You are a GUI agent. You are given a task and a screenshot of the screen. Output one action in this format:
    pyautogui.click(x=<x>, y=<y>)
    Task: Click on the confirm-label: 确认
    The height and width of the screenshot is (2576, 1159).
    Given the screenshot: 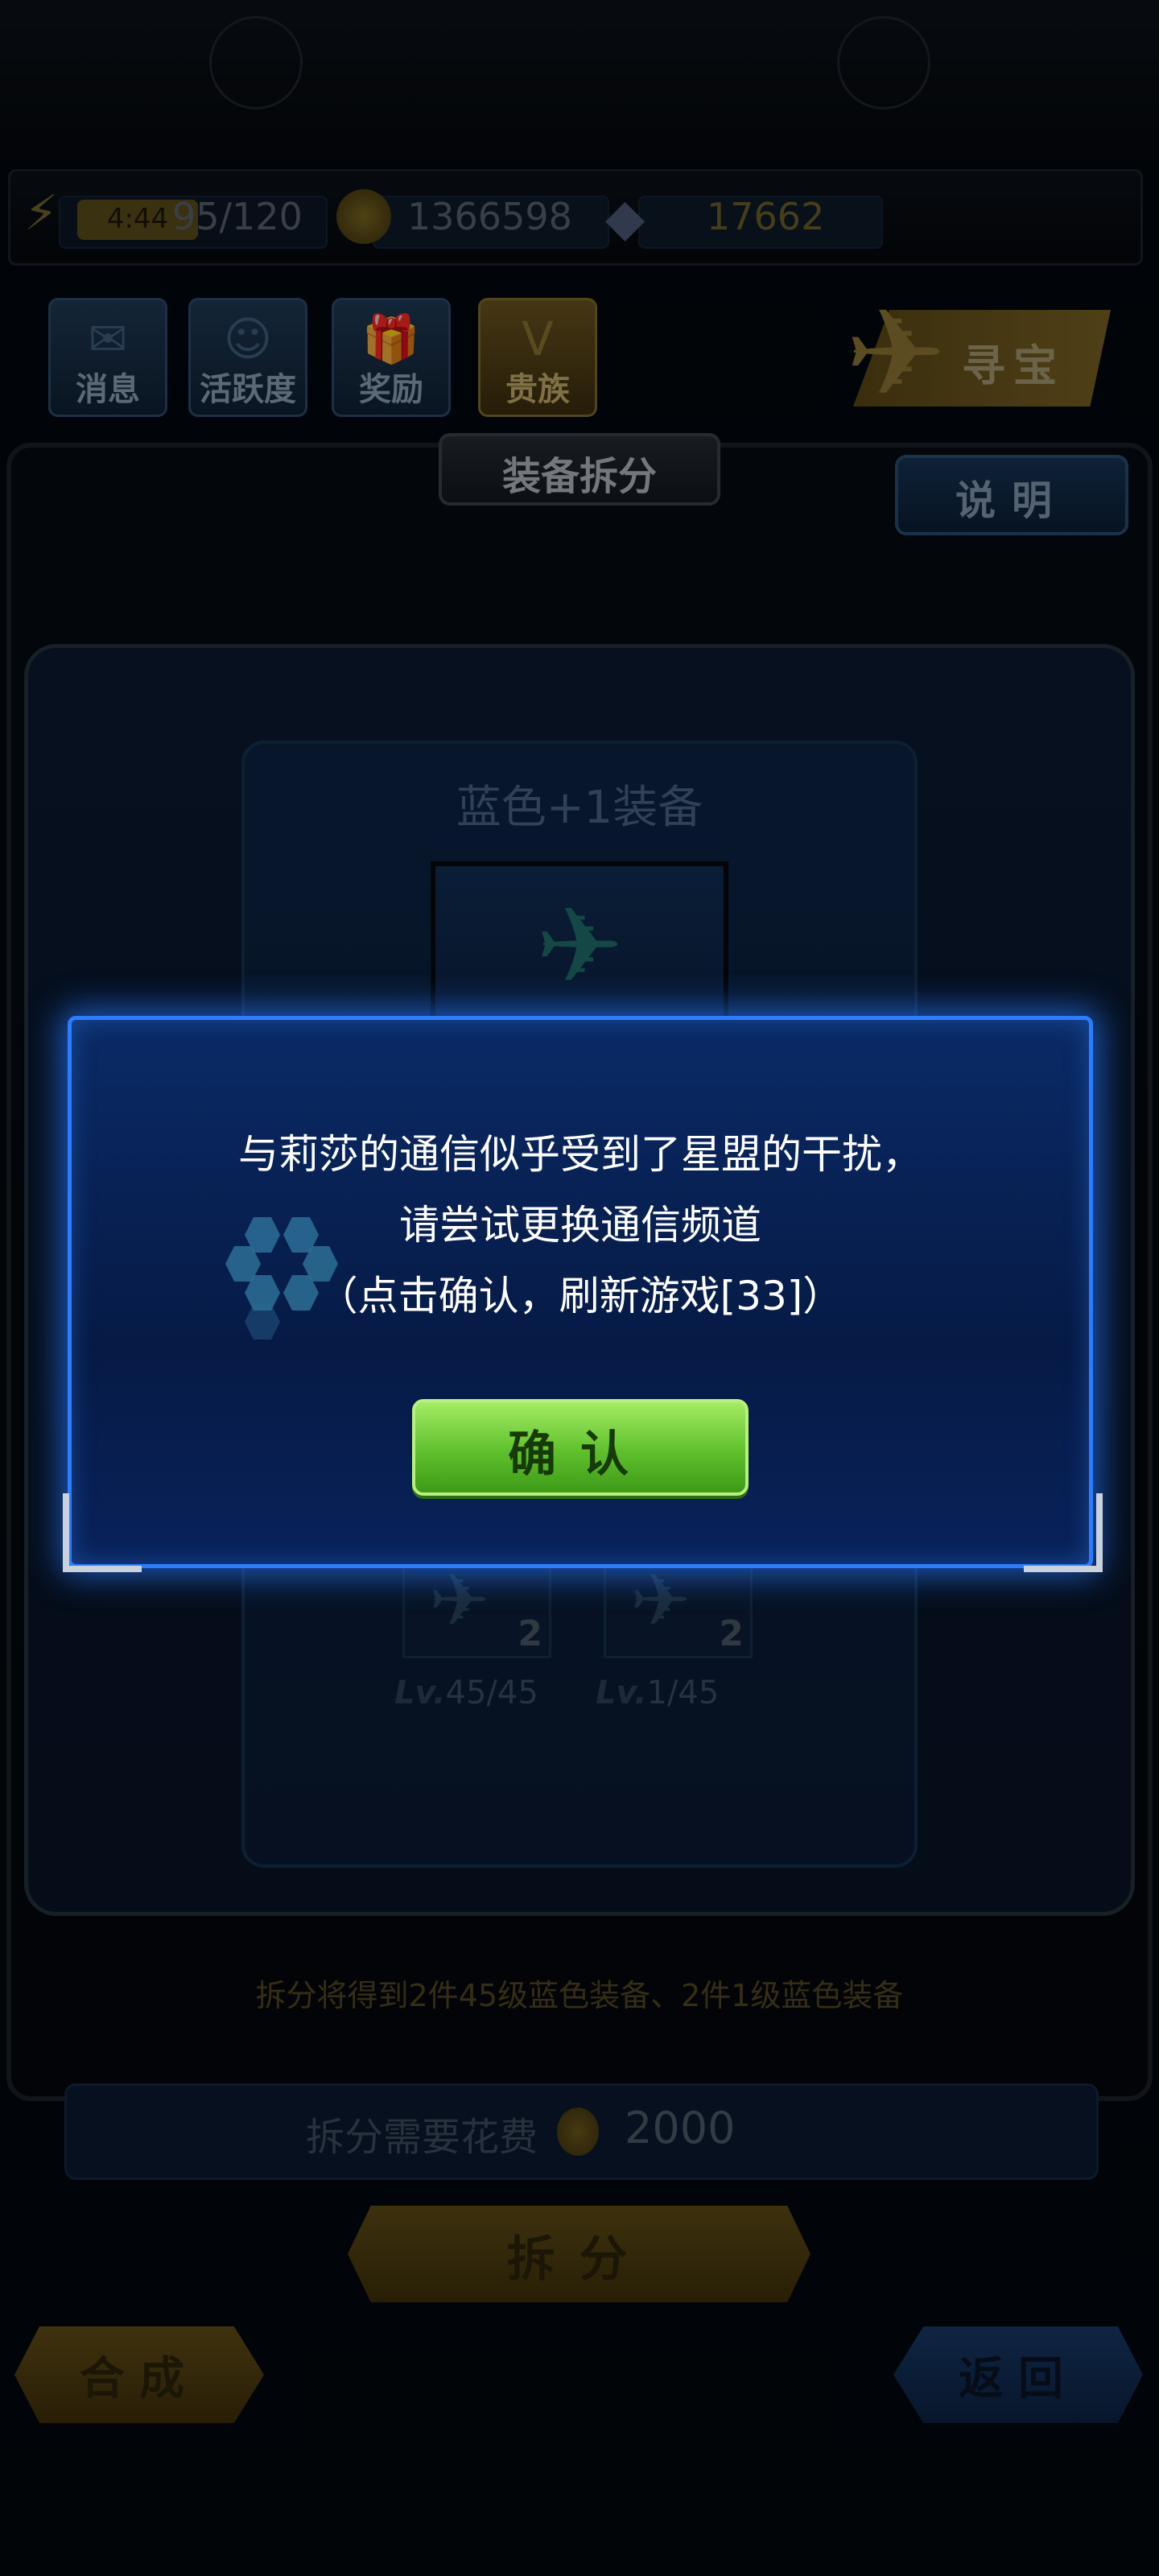 What is the action you would take?
    pyautogui.click(x=580, y=1454)
    